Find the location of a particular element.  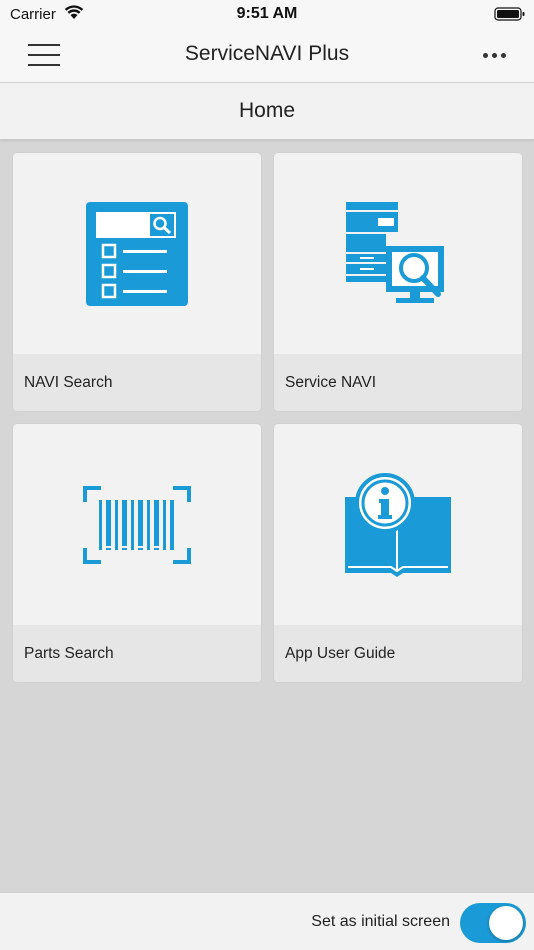

initial-screen-toggle is located at coordinates (493, 923).